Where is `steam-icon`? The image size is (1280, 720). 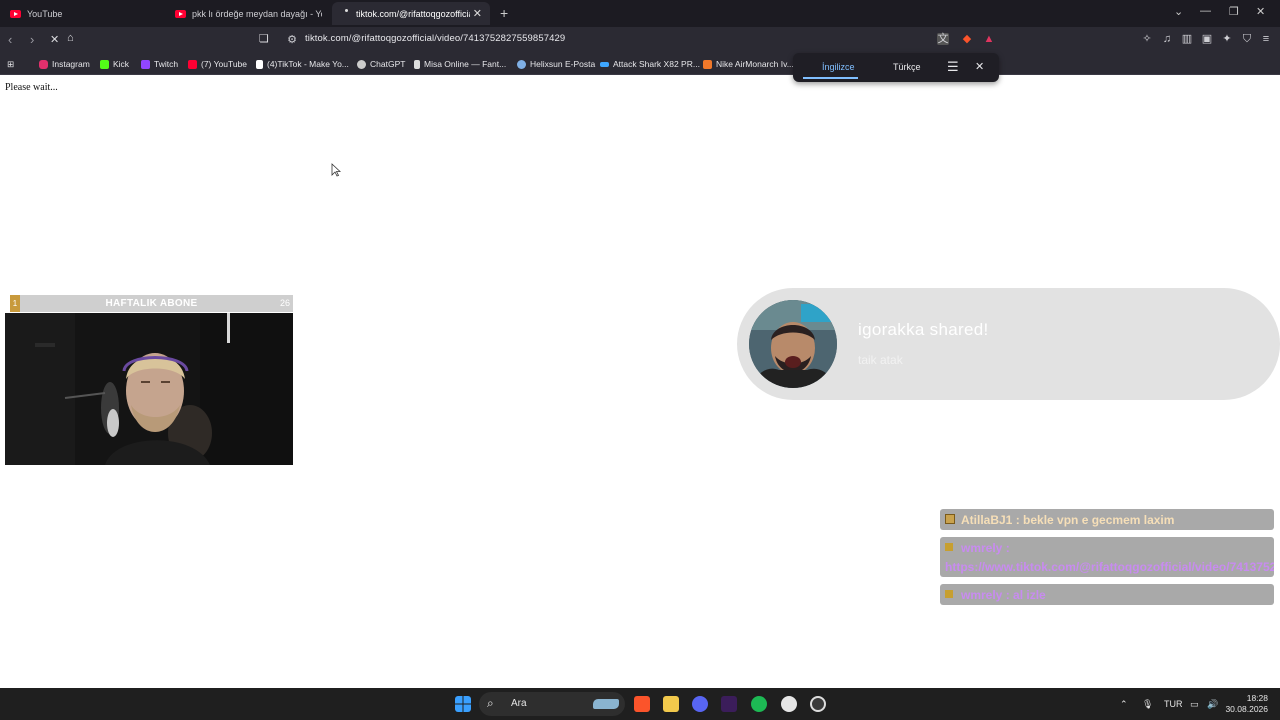 steam-icon is located at coordinates (818, 704).